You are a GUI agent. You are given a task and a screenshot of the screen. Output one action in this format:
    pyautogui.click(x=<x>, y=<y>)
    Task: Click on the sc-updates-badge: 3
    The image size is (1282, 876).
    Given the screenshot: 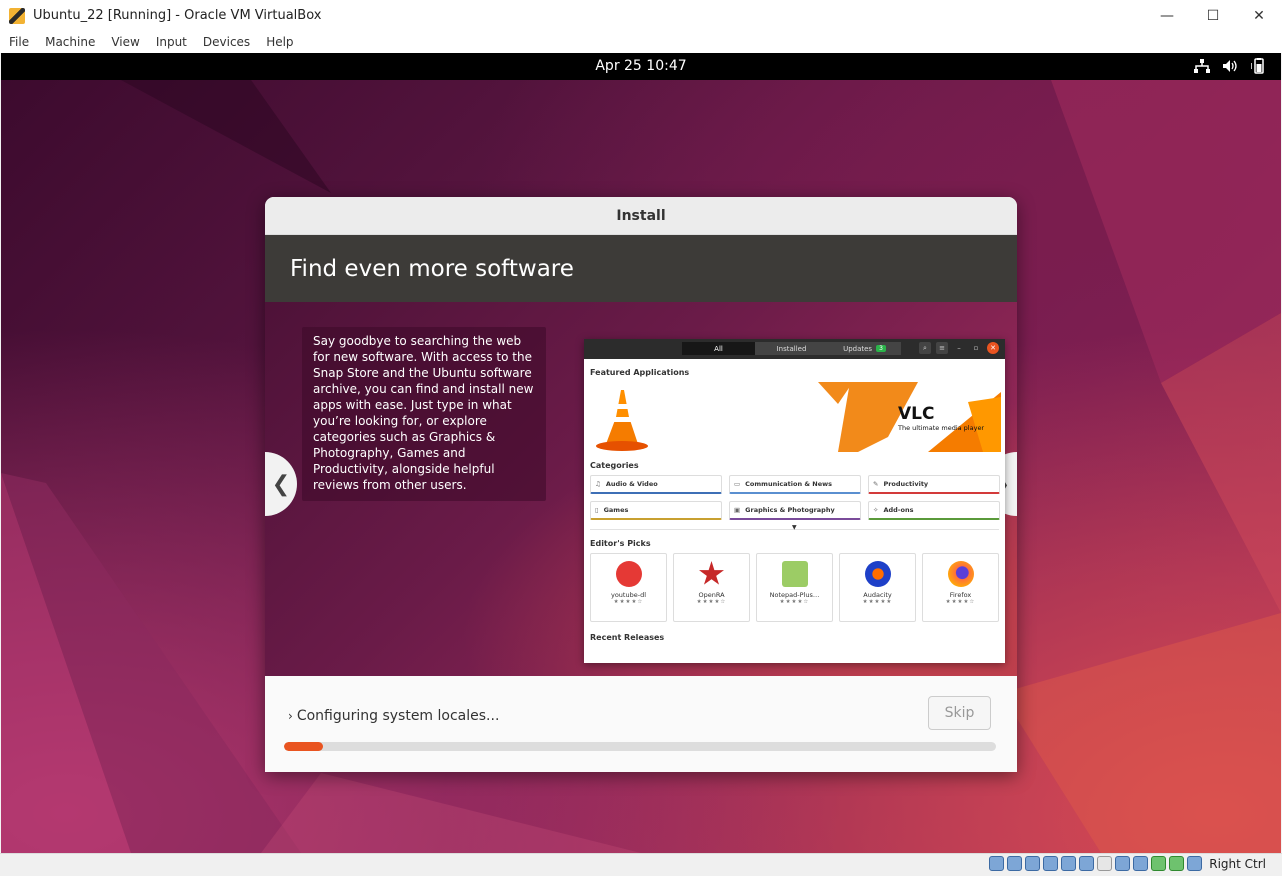 What is the action you would take?
    pyautogui.click(x=881, y=348)
    